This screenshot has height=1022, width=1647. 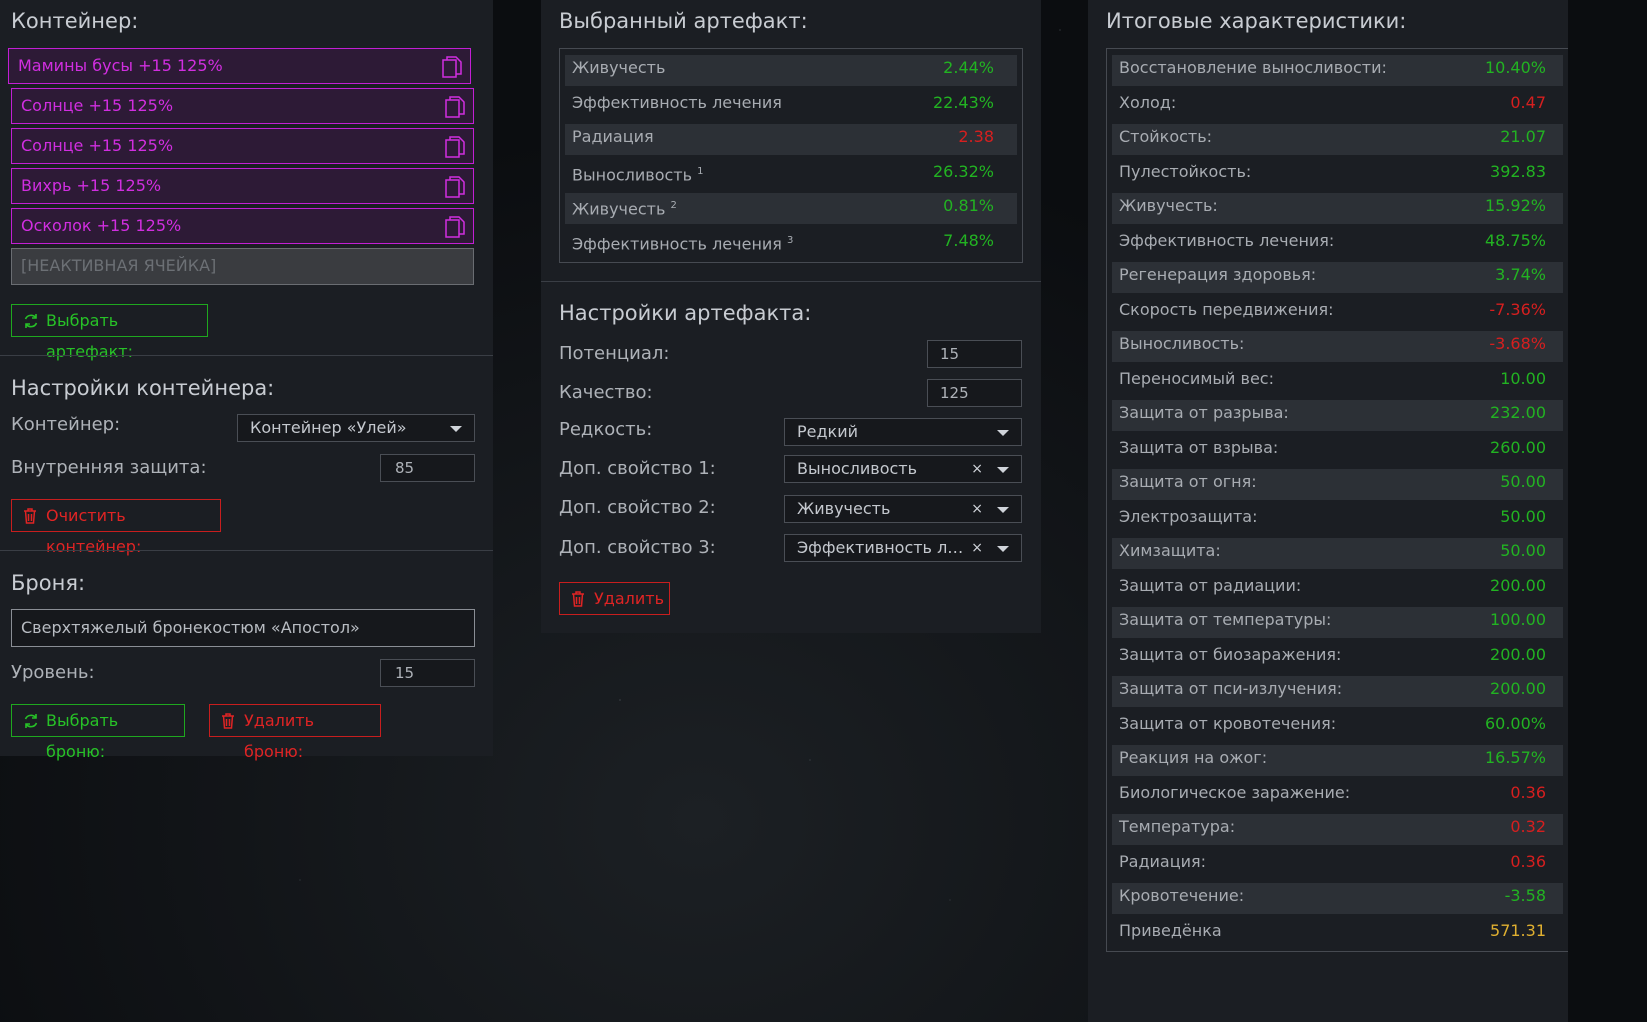 I want to click on prop1-select: Выносливость ×, so click(x=903, y=469).